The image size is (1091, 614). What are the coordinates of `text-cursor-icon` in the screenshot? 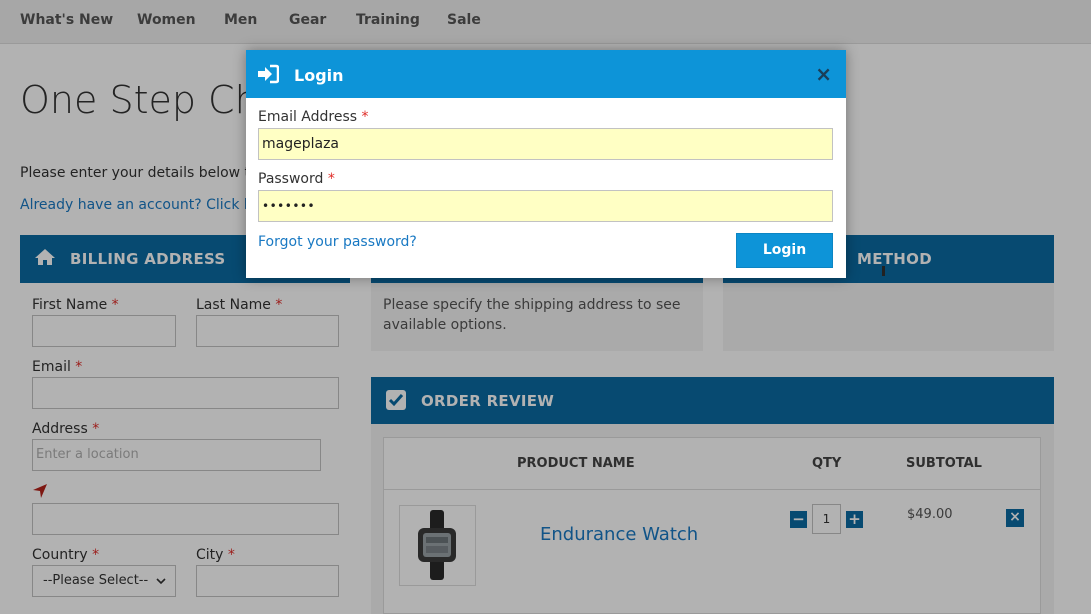 It's located at (883, 271).